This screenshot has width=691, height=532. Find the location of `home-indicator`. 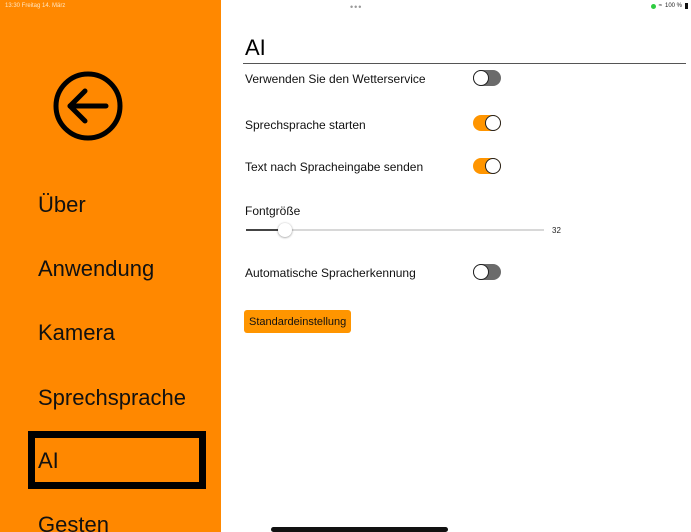

home-indicator is located at coordinates (359, 529).